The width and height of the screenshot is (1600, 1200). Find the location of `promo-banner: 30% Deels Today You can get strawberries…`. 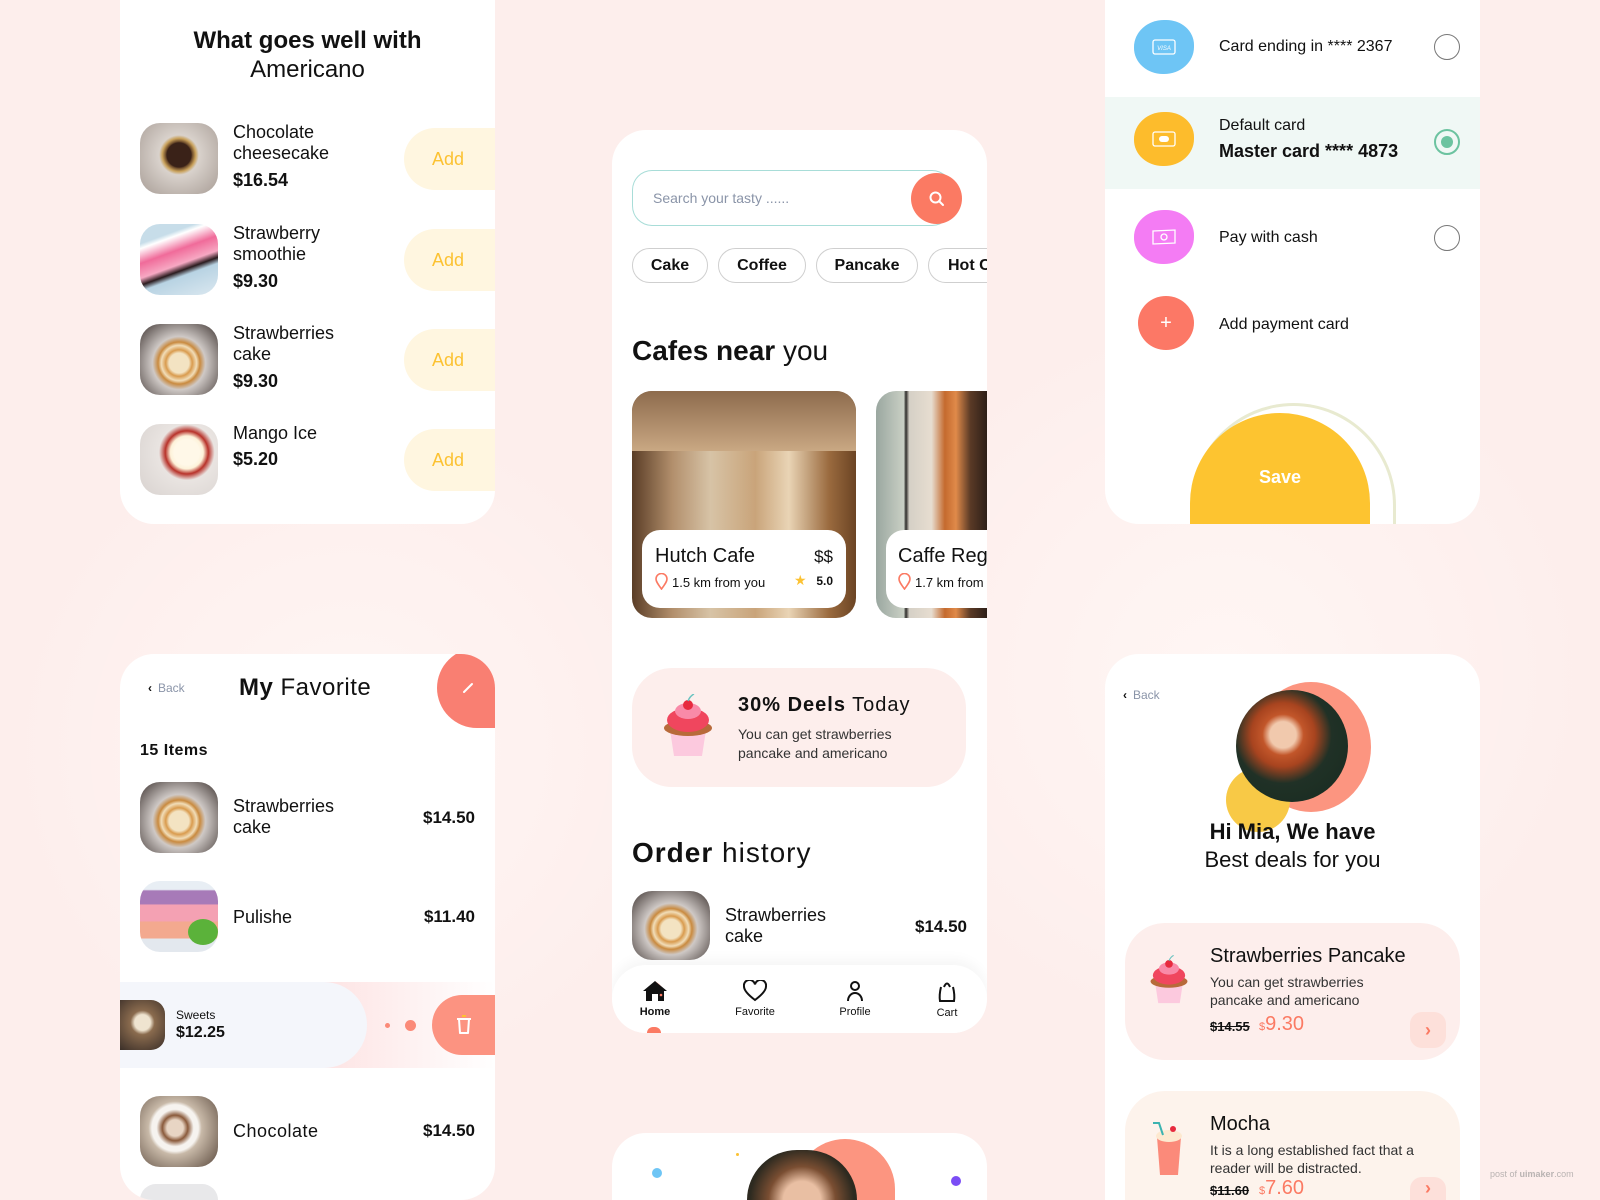

promo-banner: 30% Deels Today You can get strawberries… is located at coordinates (799, 727).